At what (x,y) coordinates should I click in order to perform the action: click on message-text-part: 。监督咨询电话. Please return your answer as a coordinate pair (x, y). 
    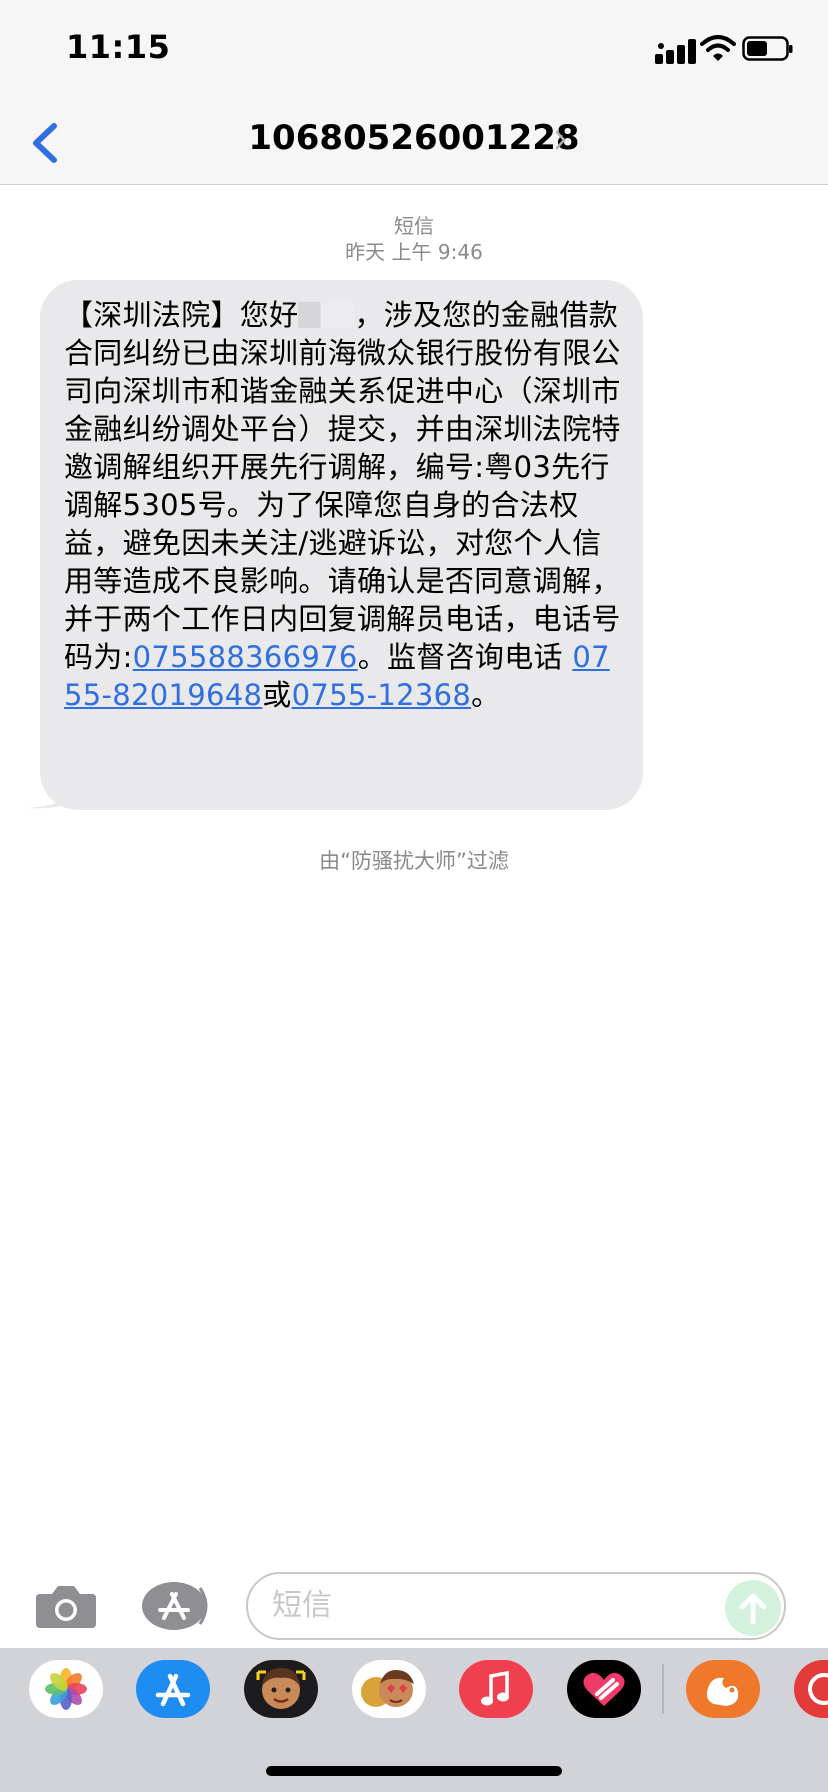
    Looking at the image, I should click on (460, 657).